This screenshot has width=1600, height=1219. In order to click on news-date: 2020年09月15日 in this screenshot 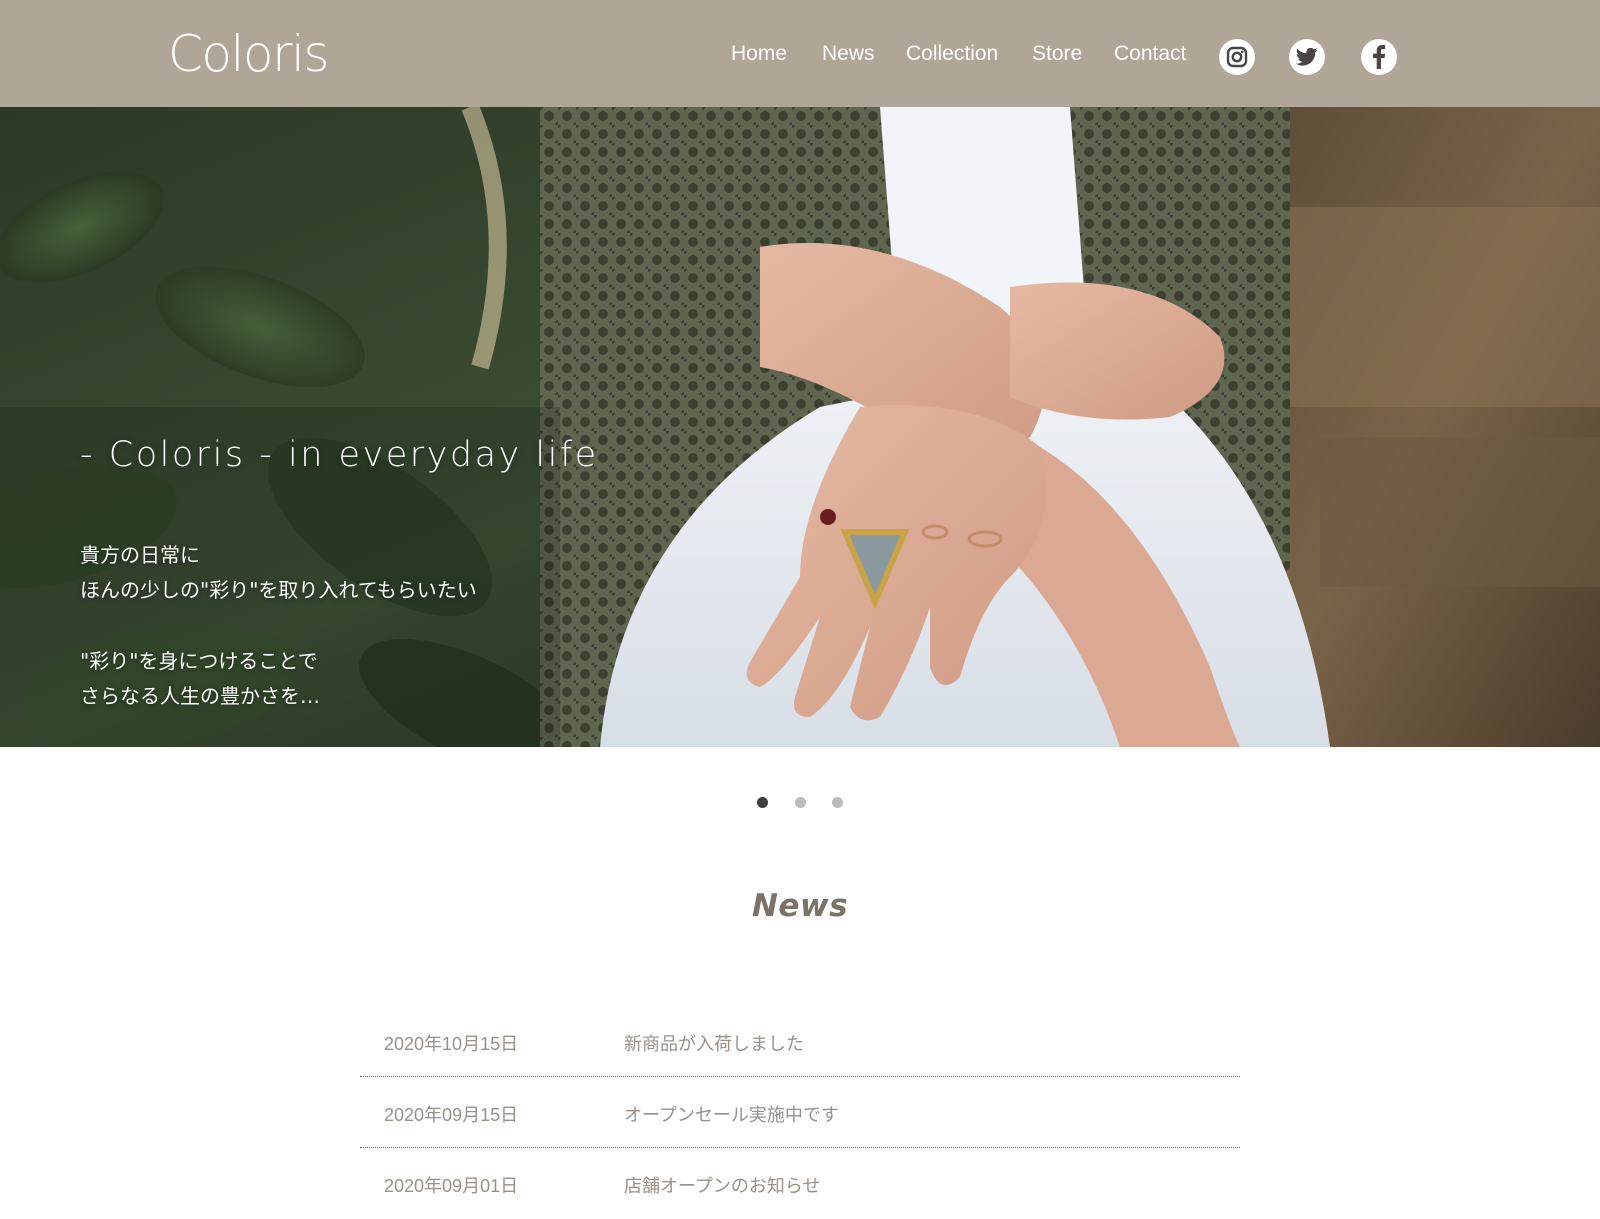, I will do `click(451, 1115)`.